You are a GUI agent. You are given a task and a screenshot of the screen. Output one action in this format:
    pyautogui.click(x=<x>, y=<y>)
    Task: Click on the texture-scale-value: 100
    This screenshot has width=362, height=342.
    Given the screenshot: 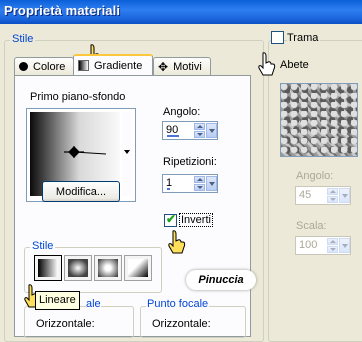 What is the action you would take?
    pyautogui.click(x=308, y=245)
    